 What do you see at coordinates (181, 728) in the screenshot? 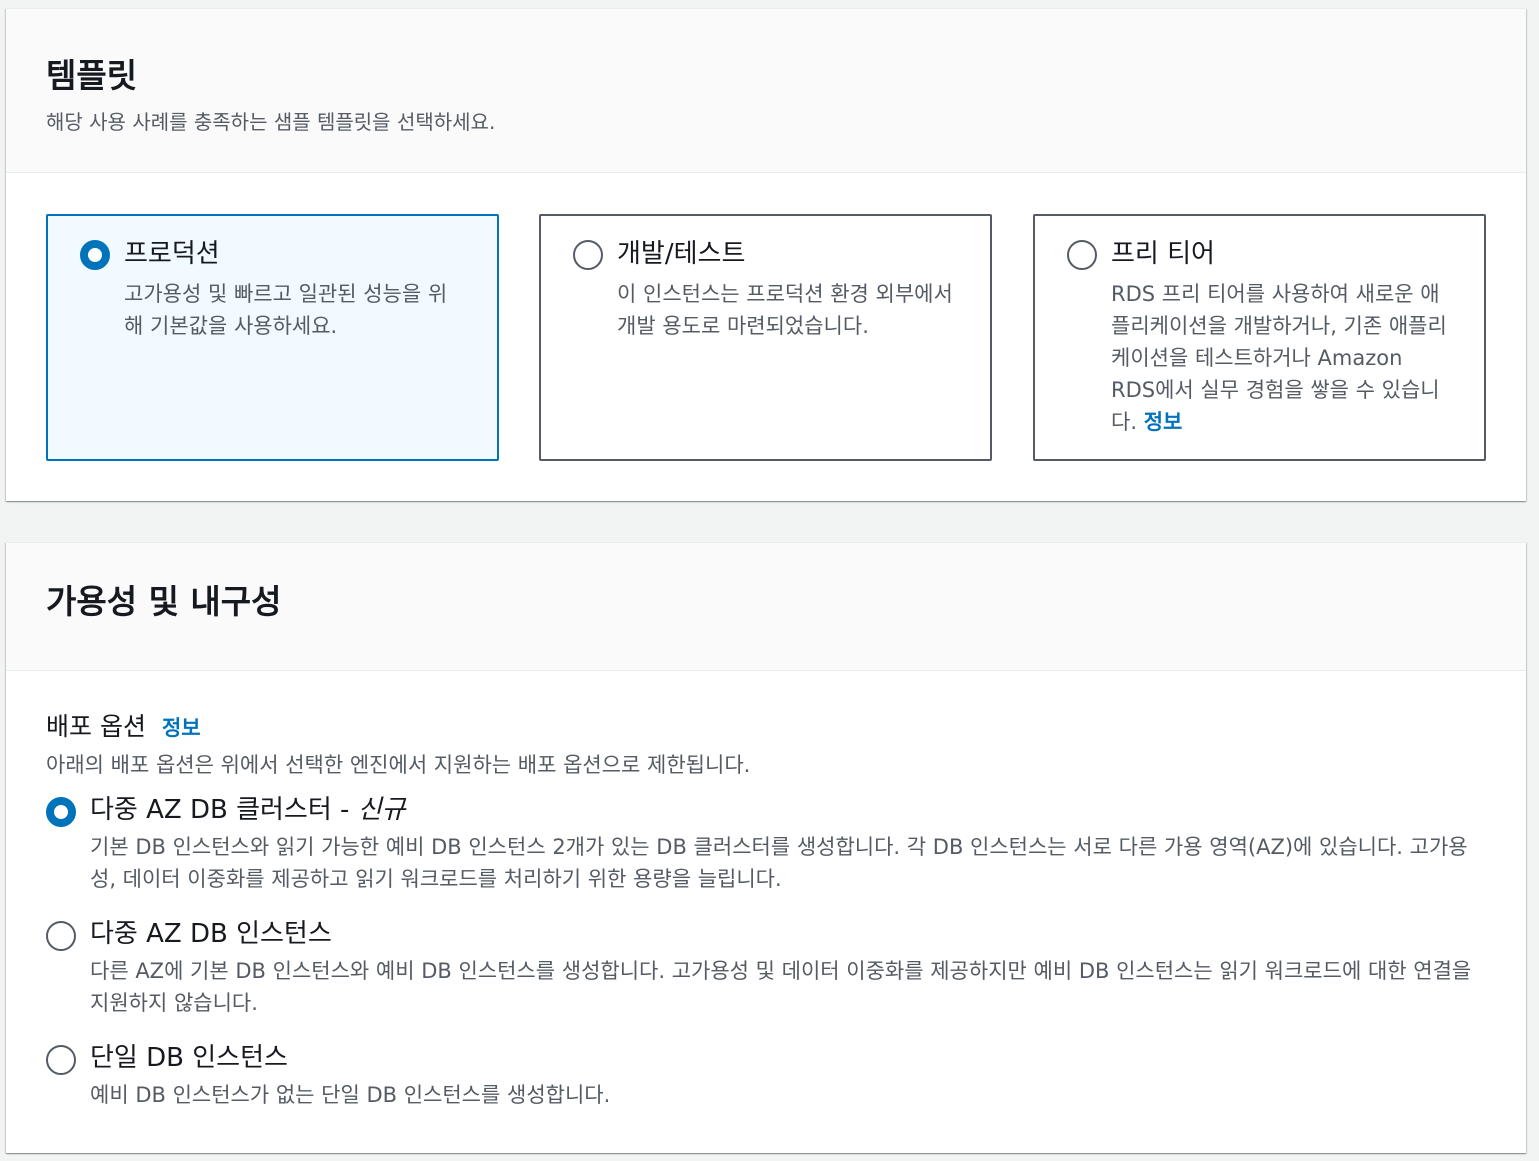
I see `deployment-info-link: 정보` at bounding box center [181, 728].